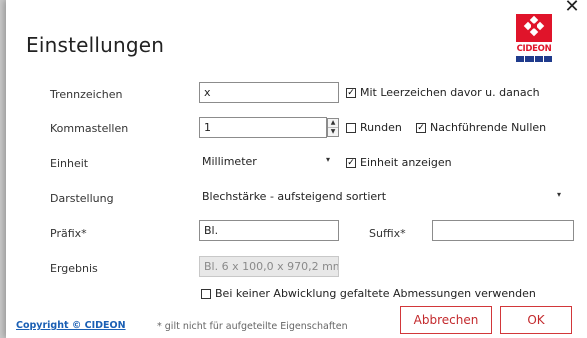 The image size is (587, 338). I want to click on dialog-title: Einstellungen, so click(95, 45).